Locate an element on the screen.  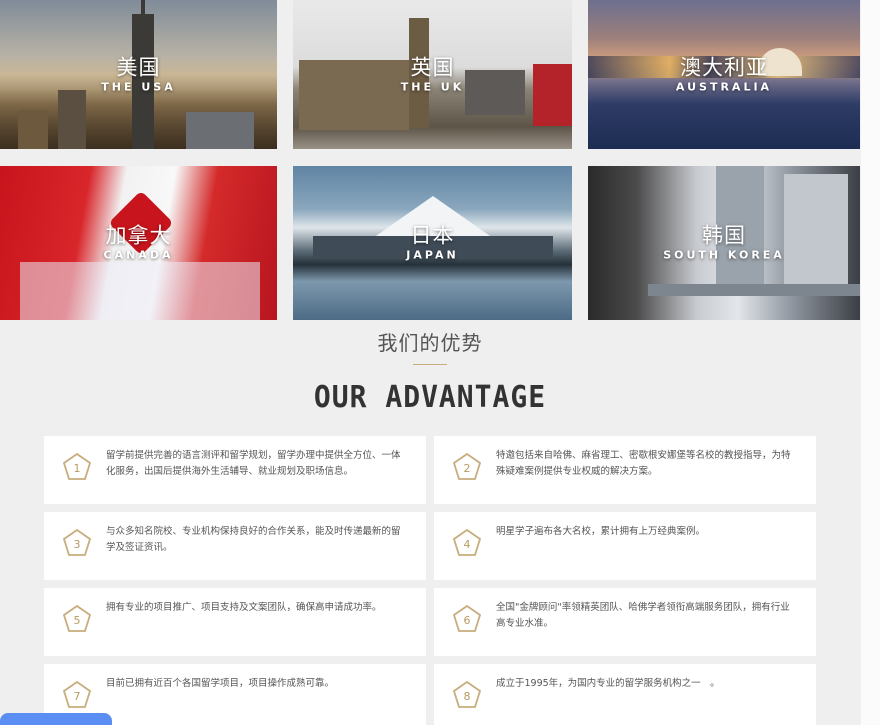
title-divider is located at coordinates (430, 364).